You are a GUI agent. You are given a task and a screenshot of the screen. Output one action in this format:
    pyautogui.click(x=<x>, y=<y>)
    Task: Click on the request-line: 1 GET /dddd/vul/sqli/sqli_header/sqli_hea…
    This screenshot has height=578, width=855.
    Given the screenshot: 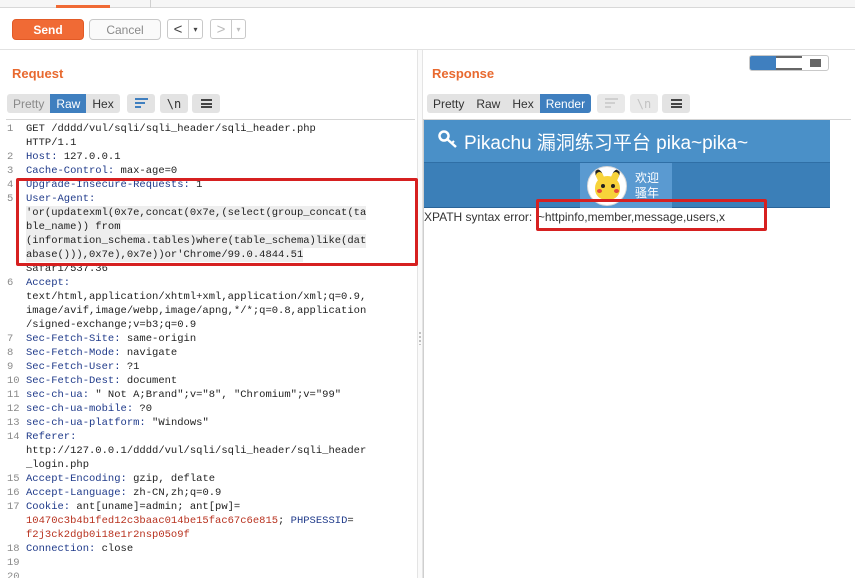 What is the action you would take?
    pyautogui.click(x=210, y=129)
    